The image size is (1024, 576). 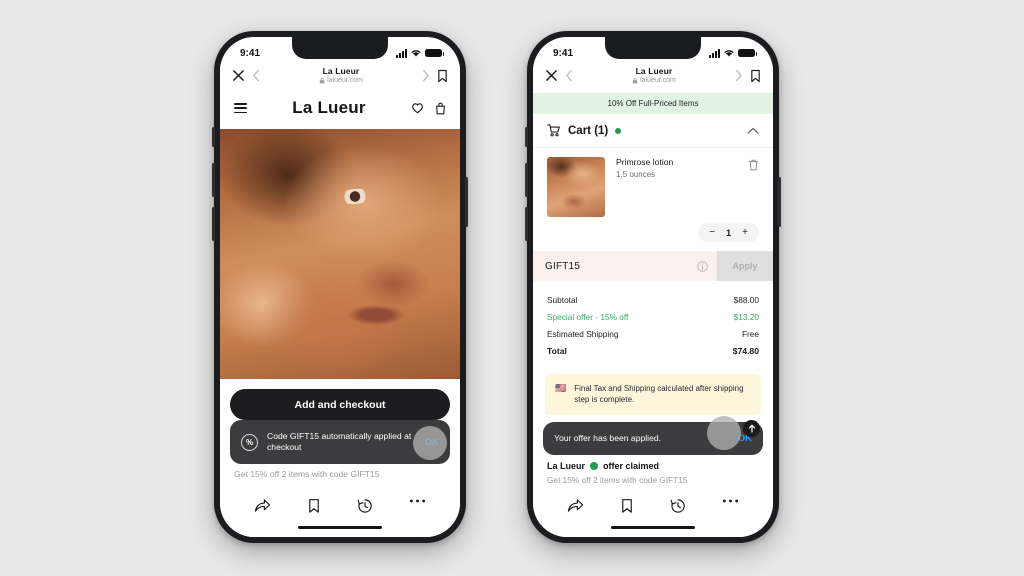 I want to click on arrow-up-icon, so click(x=751, y=428).